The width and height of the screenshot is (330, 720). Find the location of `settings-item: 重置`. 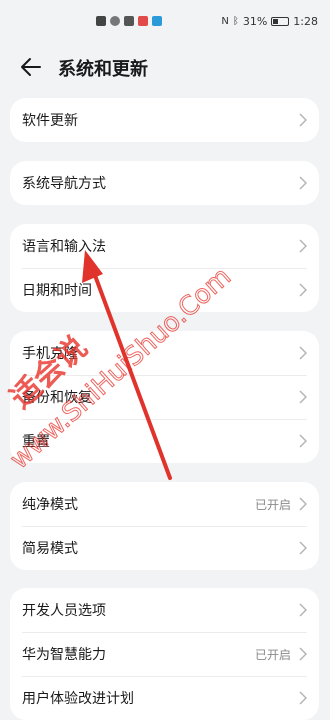

settings-item: 重置 is located at coordinates (164, 441).